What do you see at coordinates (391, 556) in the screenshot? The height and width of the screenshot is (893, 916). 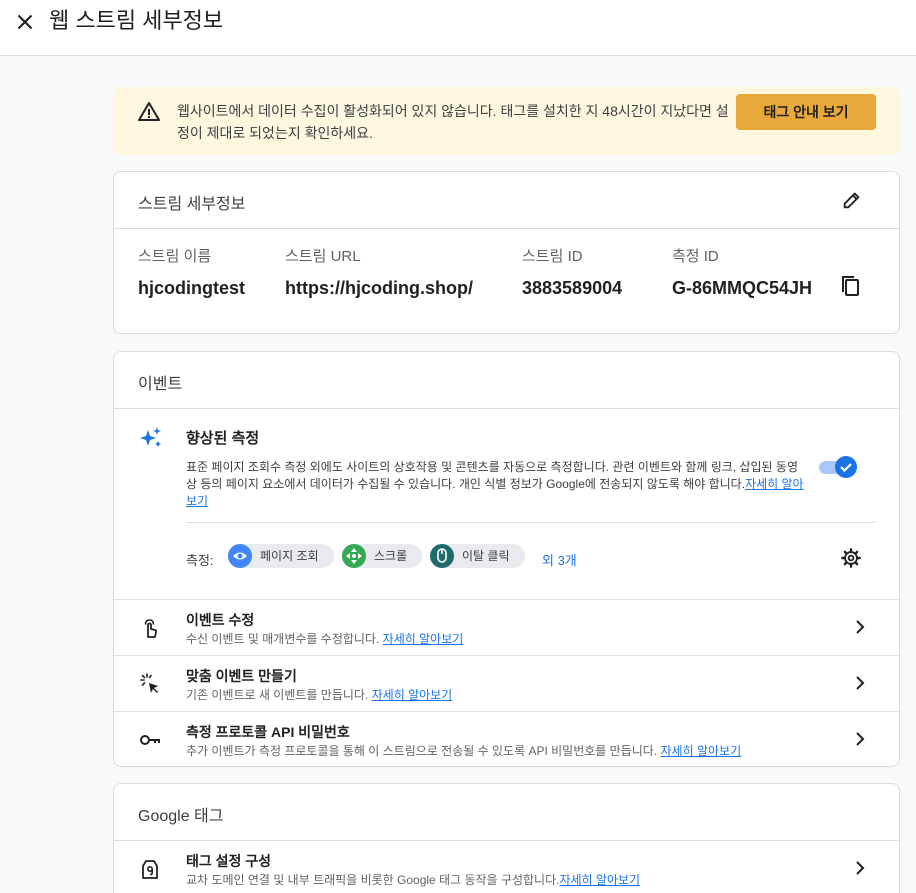 I see `chip-scroll-label: 스크롤` at bounding box center [391, 556].